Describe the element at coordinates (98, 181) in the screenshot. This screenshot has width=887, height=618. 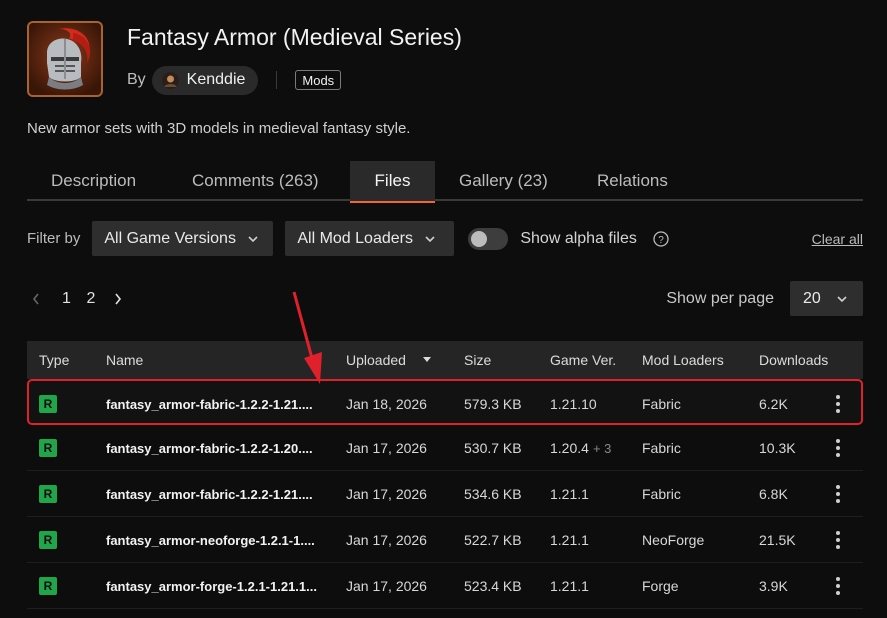
I see `tab-description: Description` at that location.